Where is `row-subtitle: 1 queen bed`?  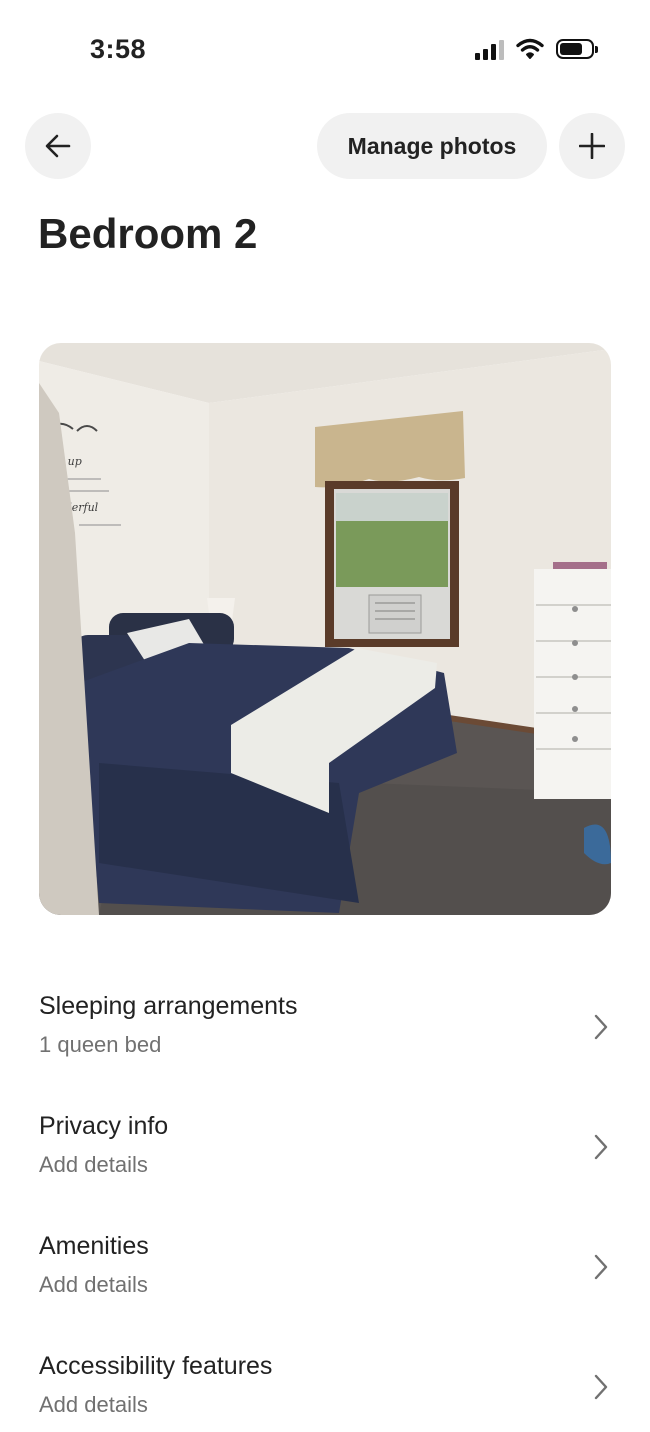
row-subtitle: 1 queen bed is located at coordinates (100, 1044).